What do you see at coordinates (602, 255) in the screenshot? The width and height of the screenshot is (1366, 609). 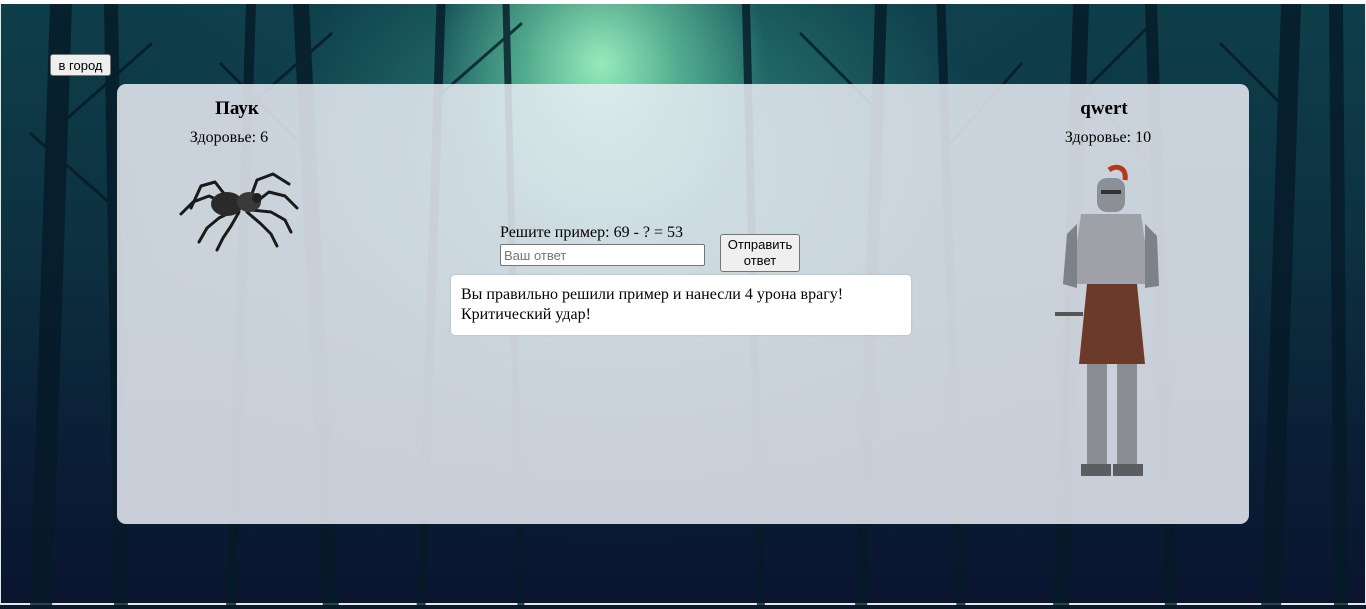 I see `answer-input` at bounding box center [602, 255].